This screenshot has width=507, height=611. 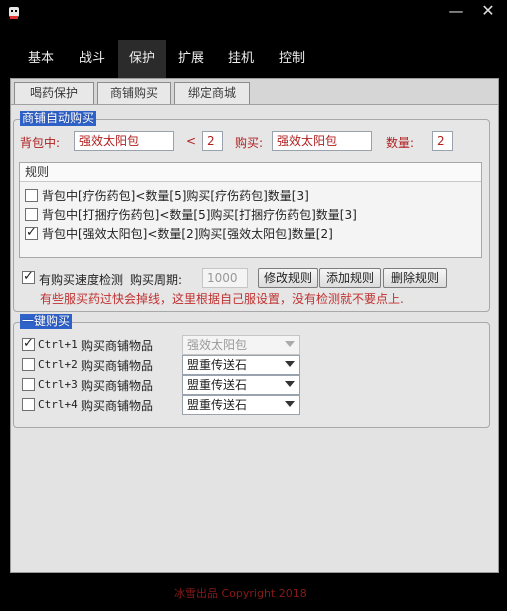 I want to click on close-icon: ✕, so click(x=488, y=12).